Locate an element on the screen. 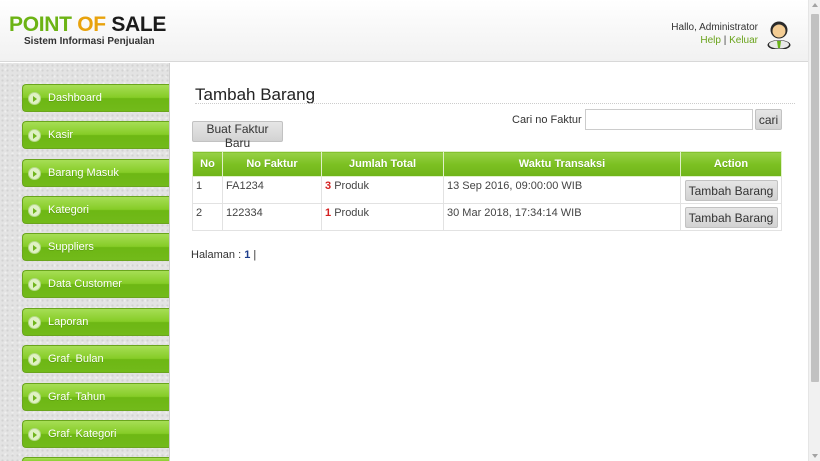 This screenshot has width=820, height=461. logo-word-sale: SALE is located at coordinates (139, 24).